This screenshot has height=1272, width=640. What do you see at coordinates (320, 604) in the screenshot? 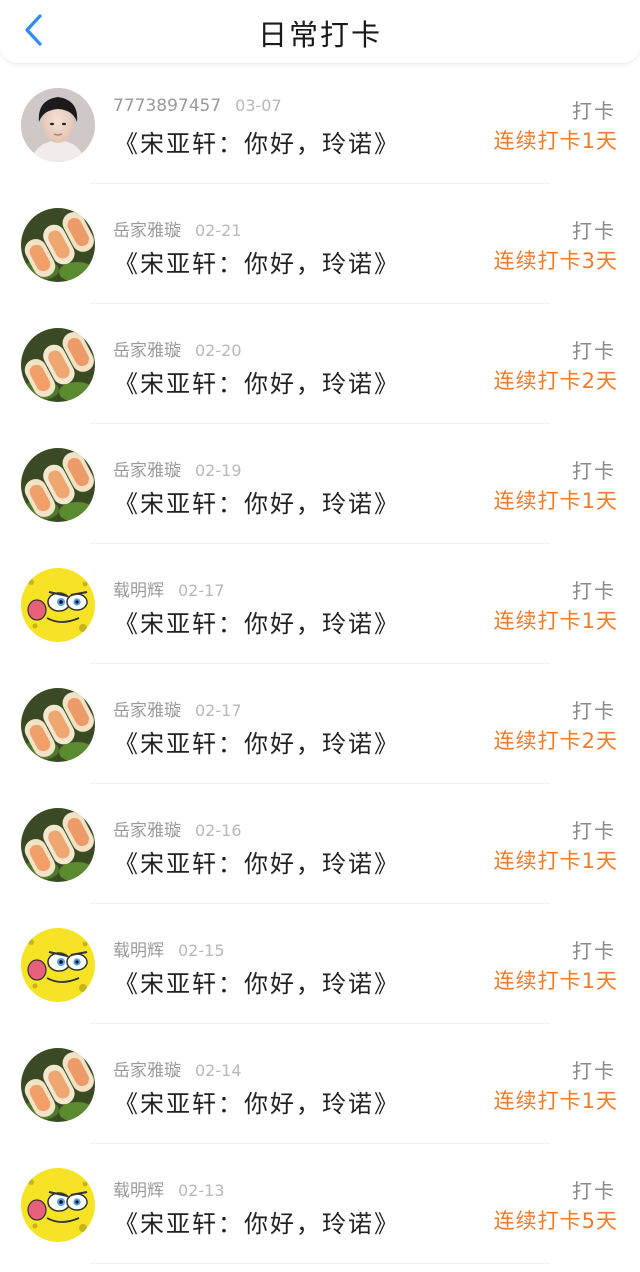
I see `checkin-row: 载明辉 02-17 《宋亚轩：你好，玲诺》 打卡 连续打卡1天` at bounding box center [320, 604].